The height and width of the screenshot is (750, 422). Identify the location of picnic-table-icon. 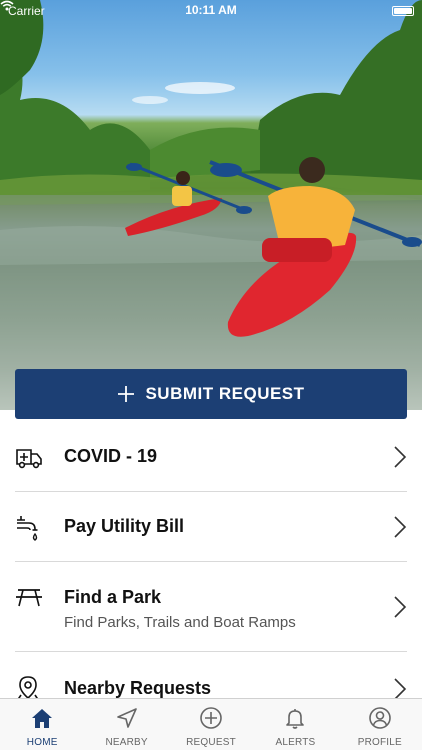
(29, 600).